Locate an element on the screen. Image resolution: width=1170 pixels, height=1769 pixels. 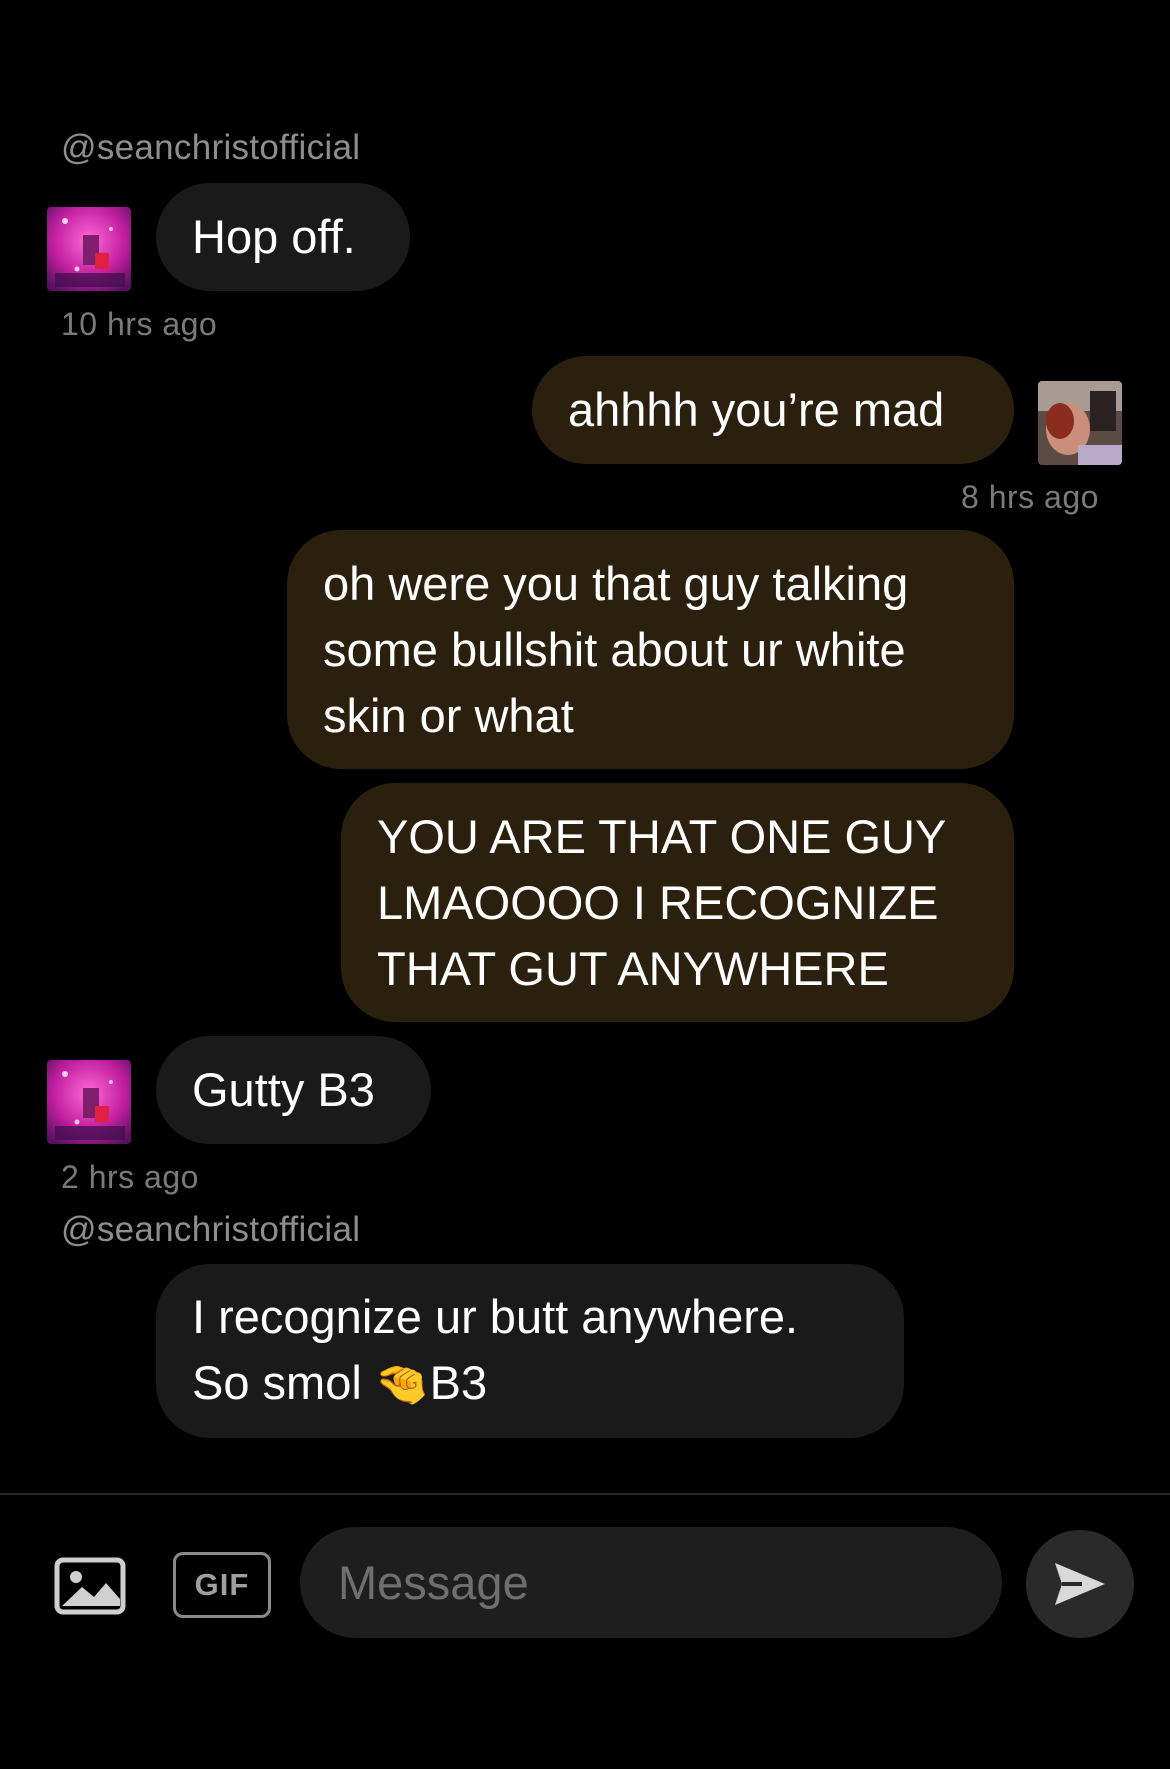
image-icon is located at coordinates (90, 1586).